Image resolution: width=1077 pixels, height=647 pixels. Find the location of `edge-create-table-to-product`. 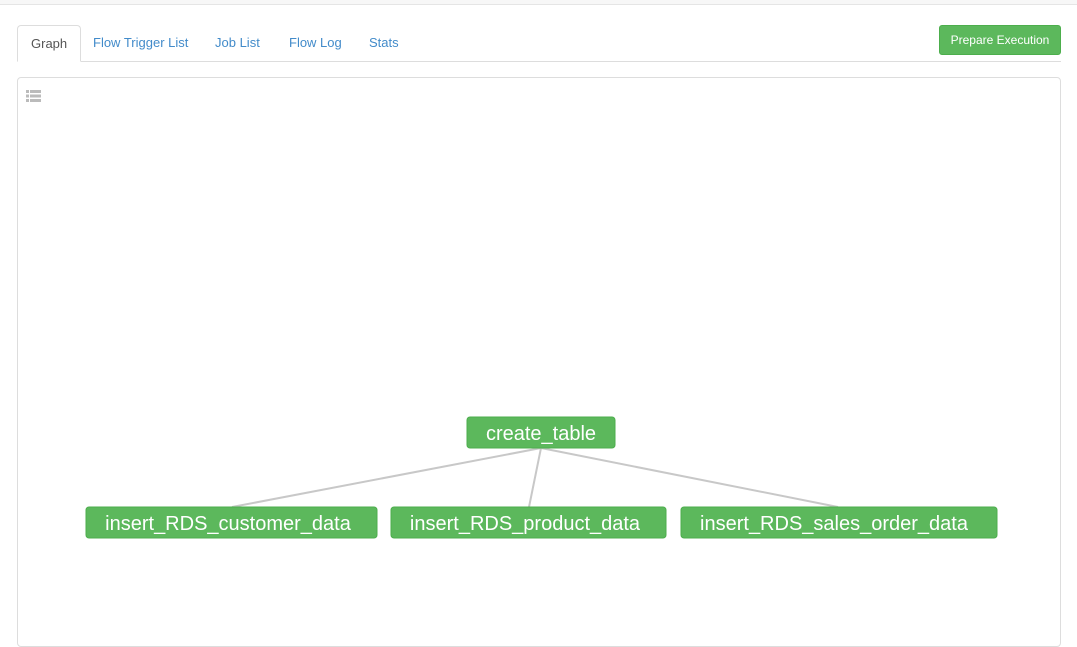

edge-create-table-to-product is located at coordinates (535, 477).